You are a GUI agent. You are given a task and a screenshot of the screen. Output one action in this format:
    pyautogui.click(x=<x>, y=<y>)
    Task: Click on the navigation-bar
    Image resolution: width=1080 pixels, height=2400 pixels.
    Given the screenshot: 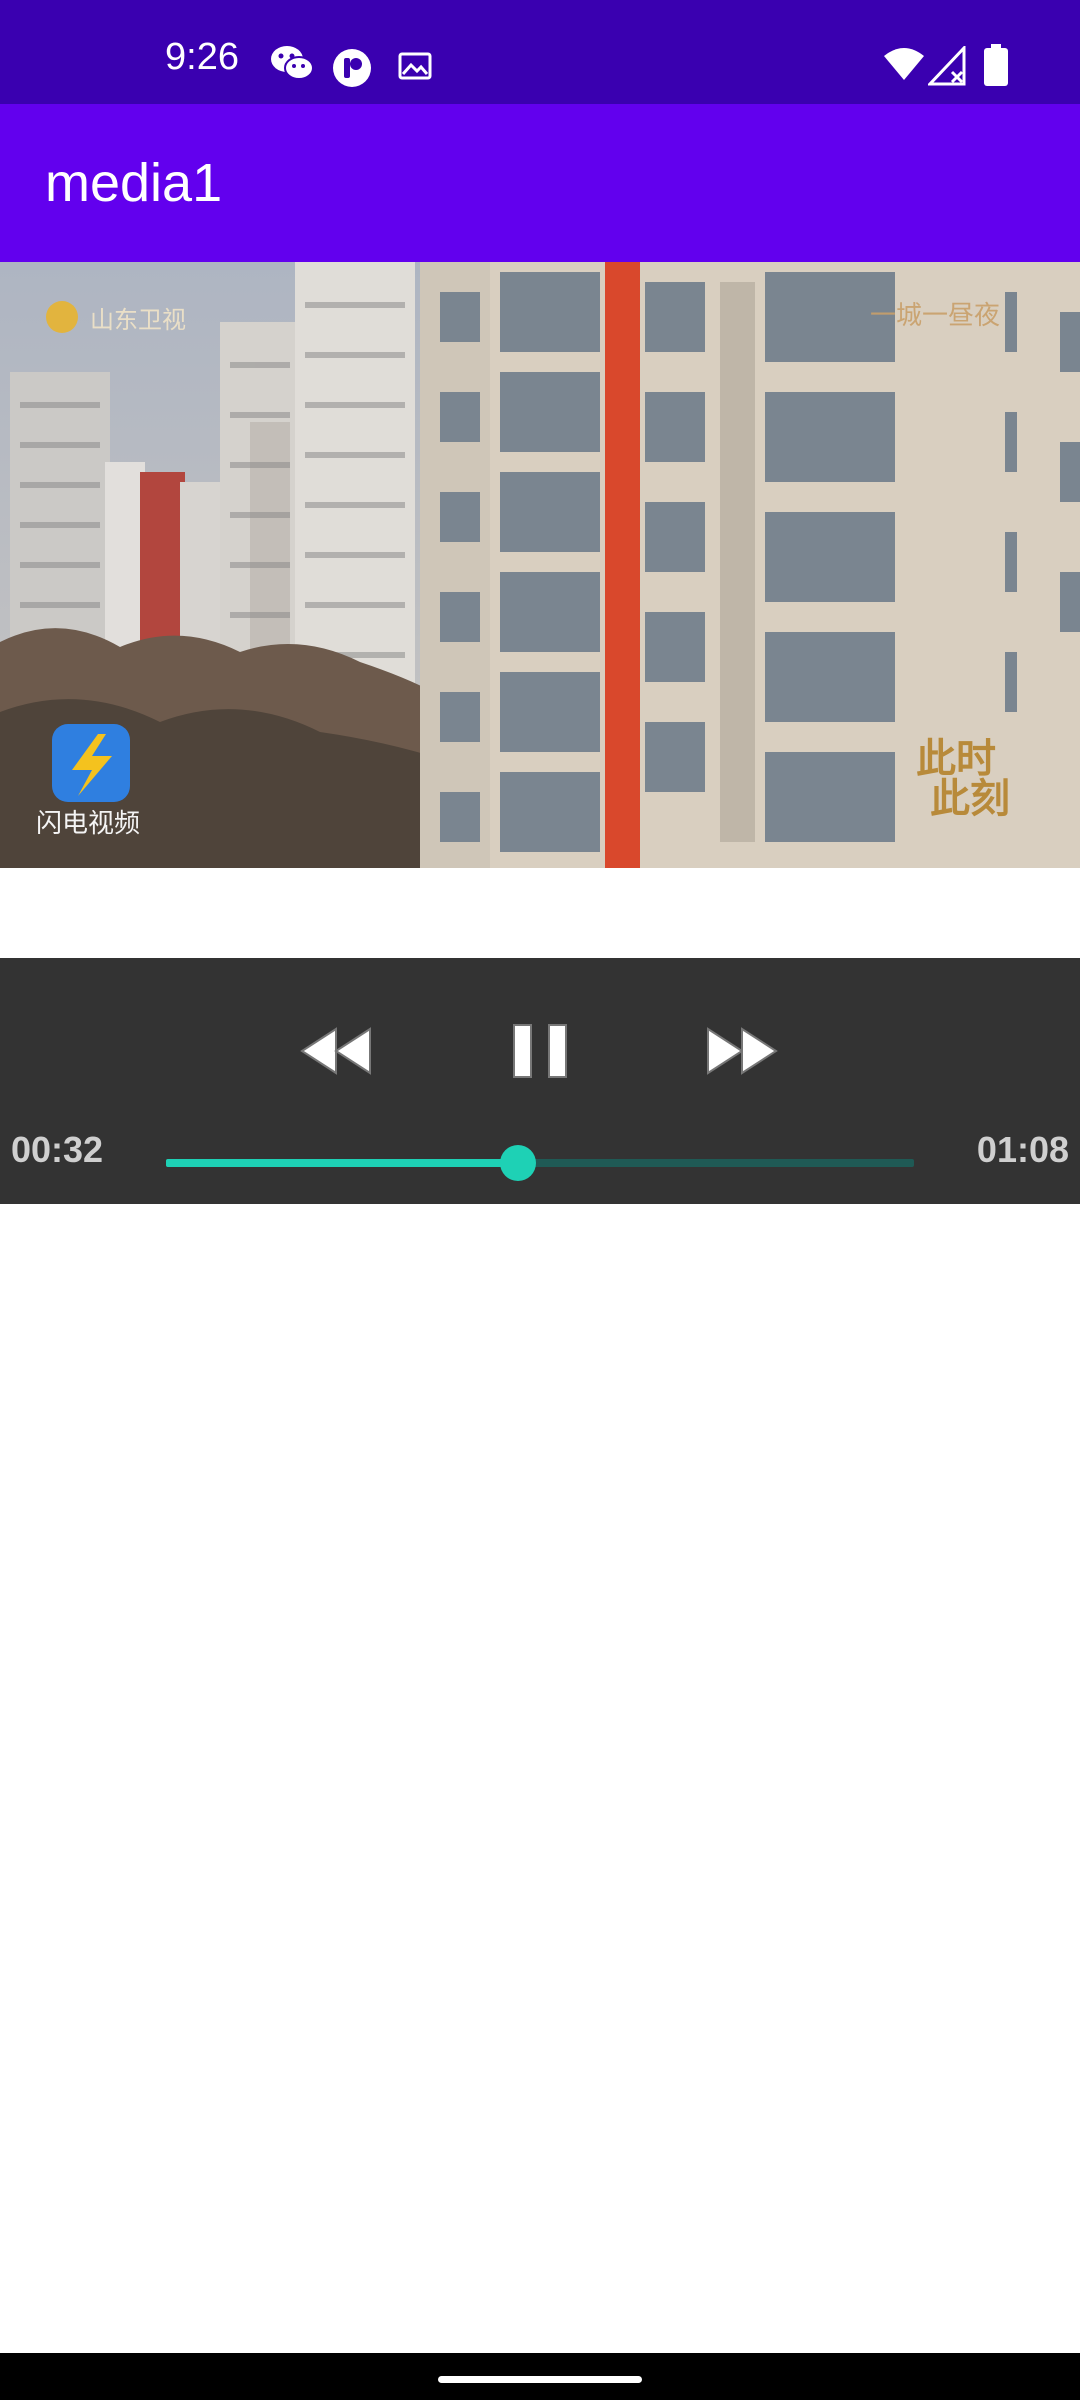 What is the action you would take?
    pyautogui.click(x=540, y=2376)
    